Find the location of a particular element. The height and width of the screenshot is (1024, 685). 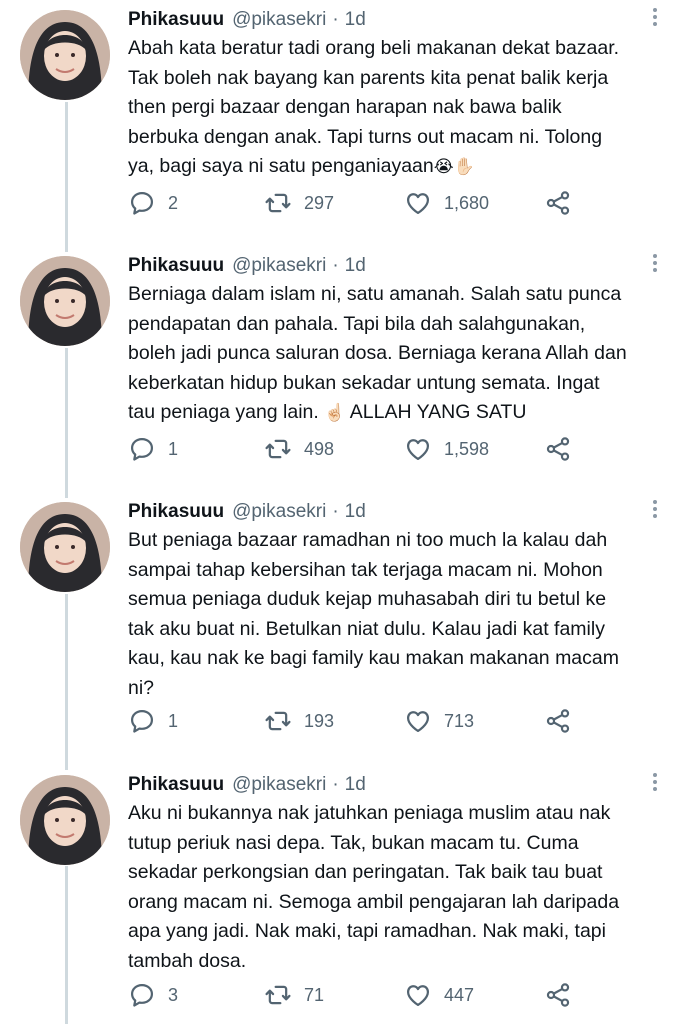

like-button: 447 is located at coordinates (439, 995).